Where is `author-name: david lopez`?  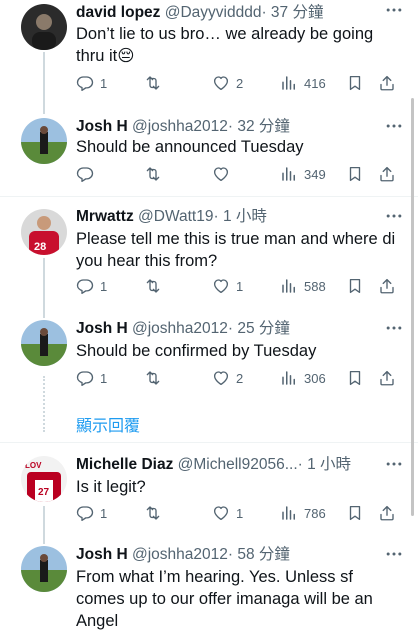 author-name: david lopez is located at coordinates (118, 12).